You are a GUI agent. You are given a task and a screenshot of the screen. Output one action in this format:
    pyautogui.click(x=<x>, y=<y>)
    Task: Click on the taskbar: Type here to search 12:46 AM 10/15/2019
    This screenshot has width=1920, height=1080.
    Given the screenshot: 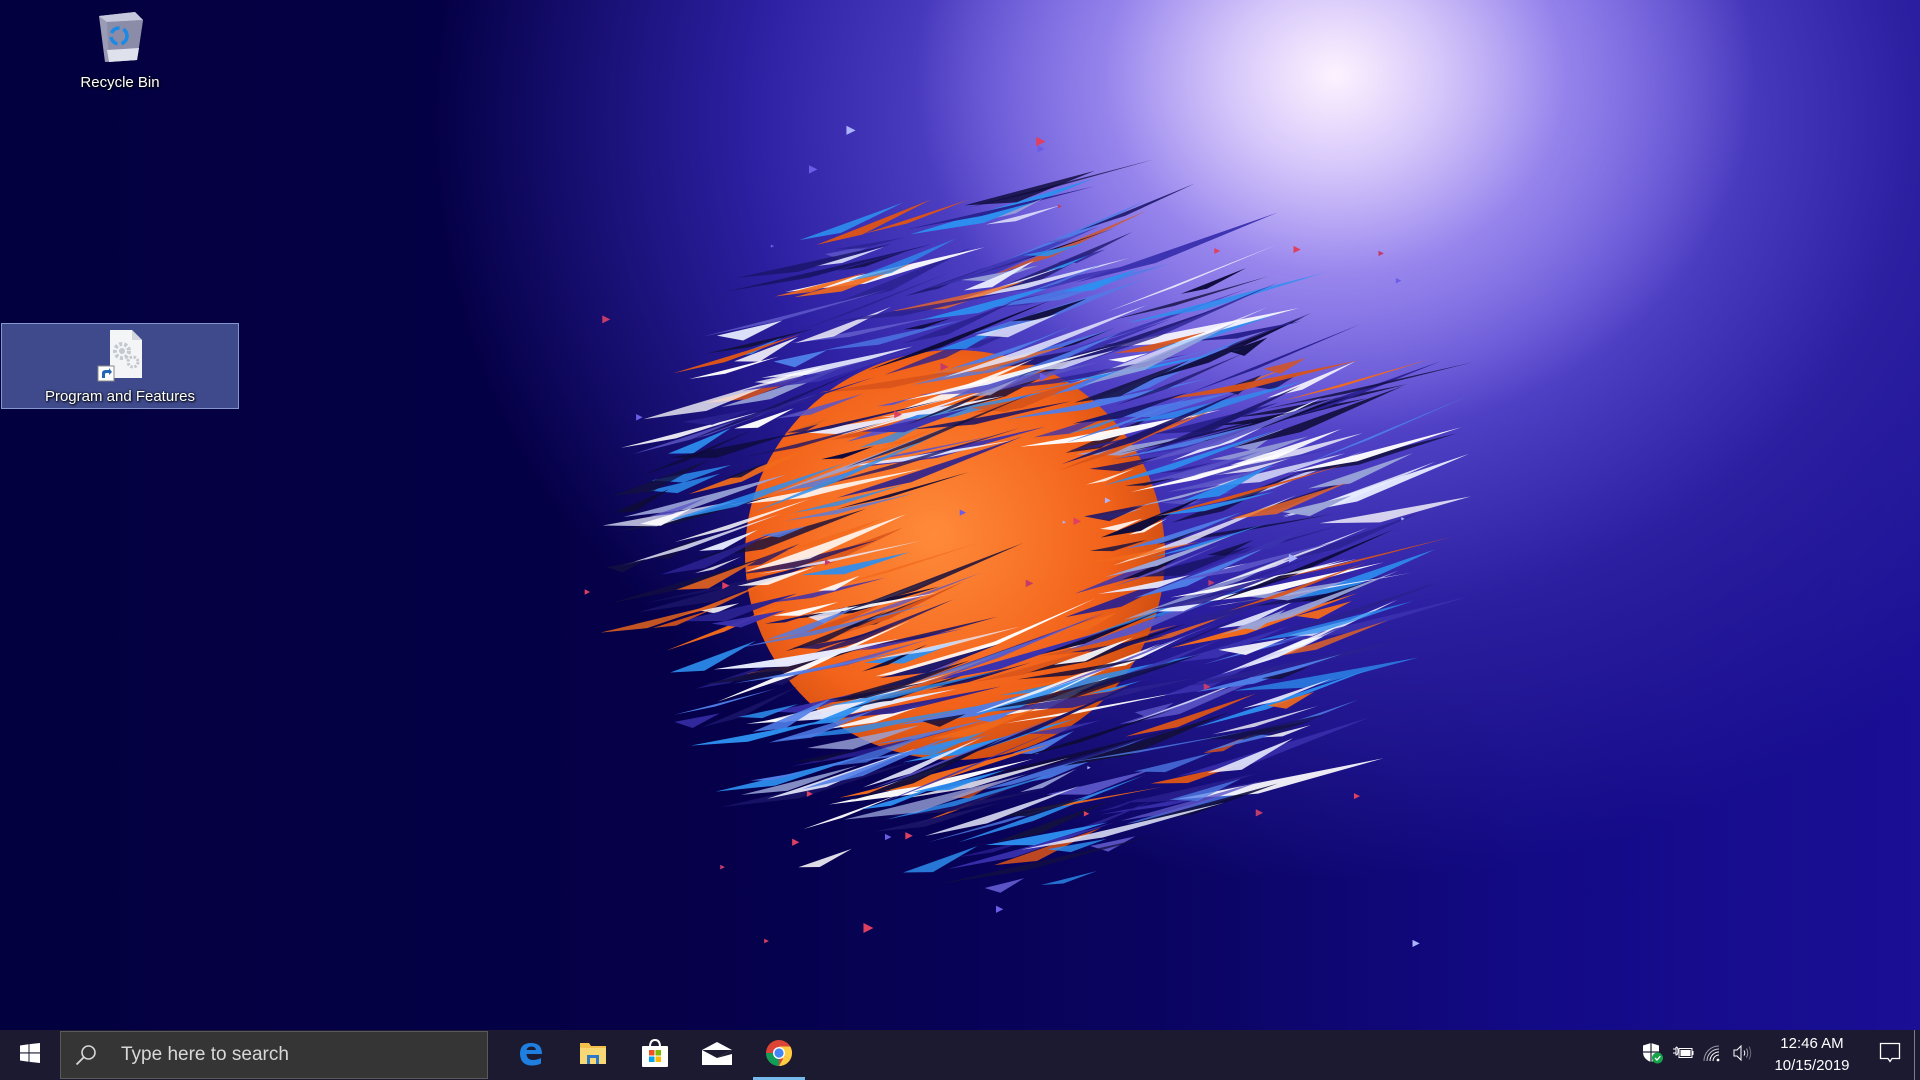 What is the action you would take?
    pyautogui.click(x=960, y=1055)
    